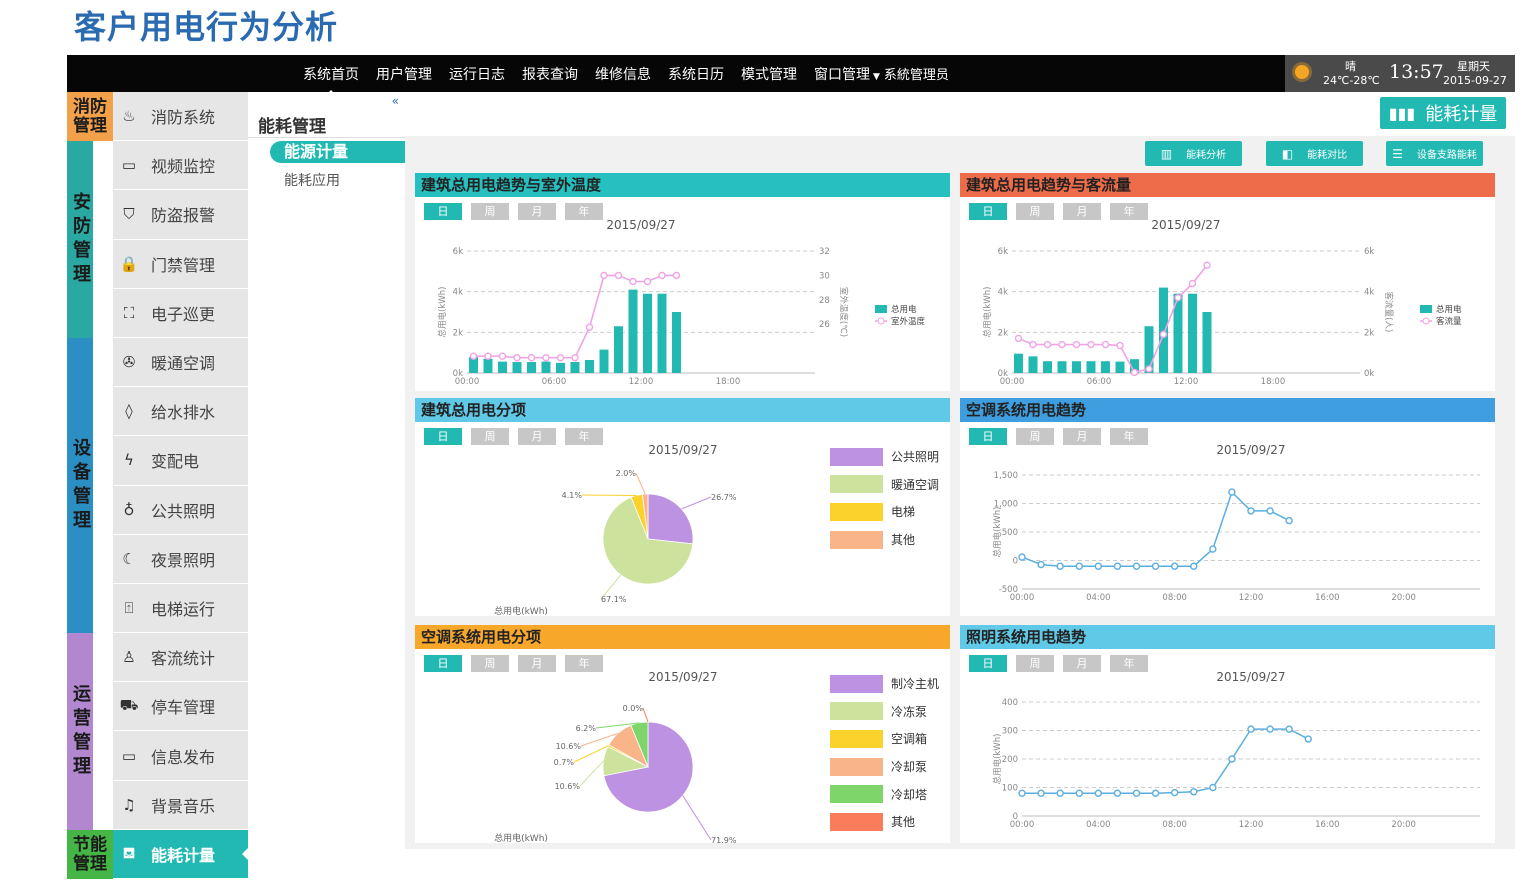 Image resolution: width=1532 pixels, height=891 pixels. I want to click on sidebar-item-0: ♨ 消防系统, so click(180, 117).